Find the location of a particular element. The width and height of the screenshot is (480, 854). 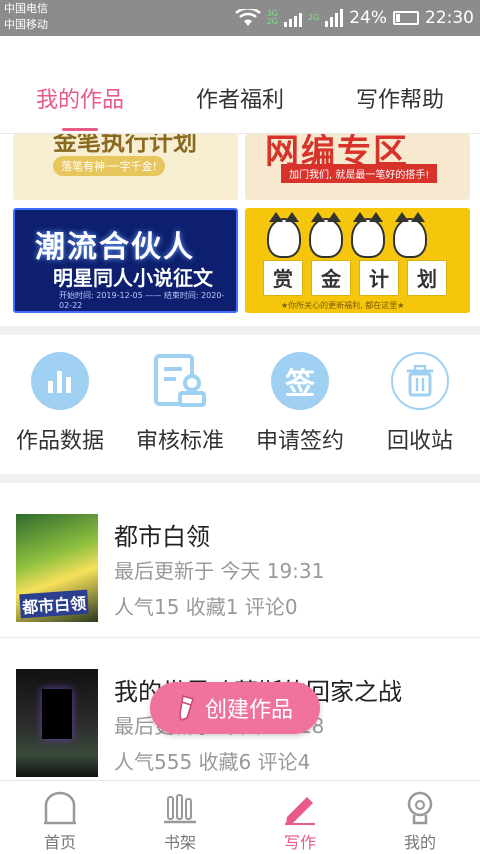

nav-profile-label: 我的 is located at coordinates (419, 842).